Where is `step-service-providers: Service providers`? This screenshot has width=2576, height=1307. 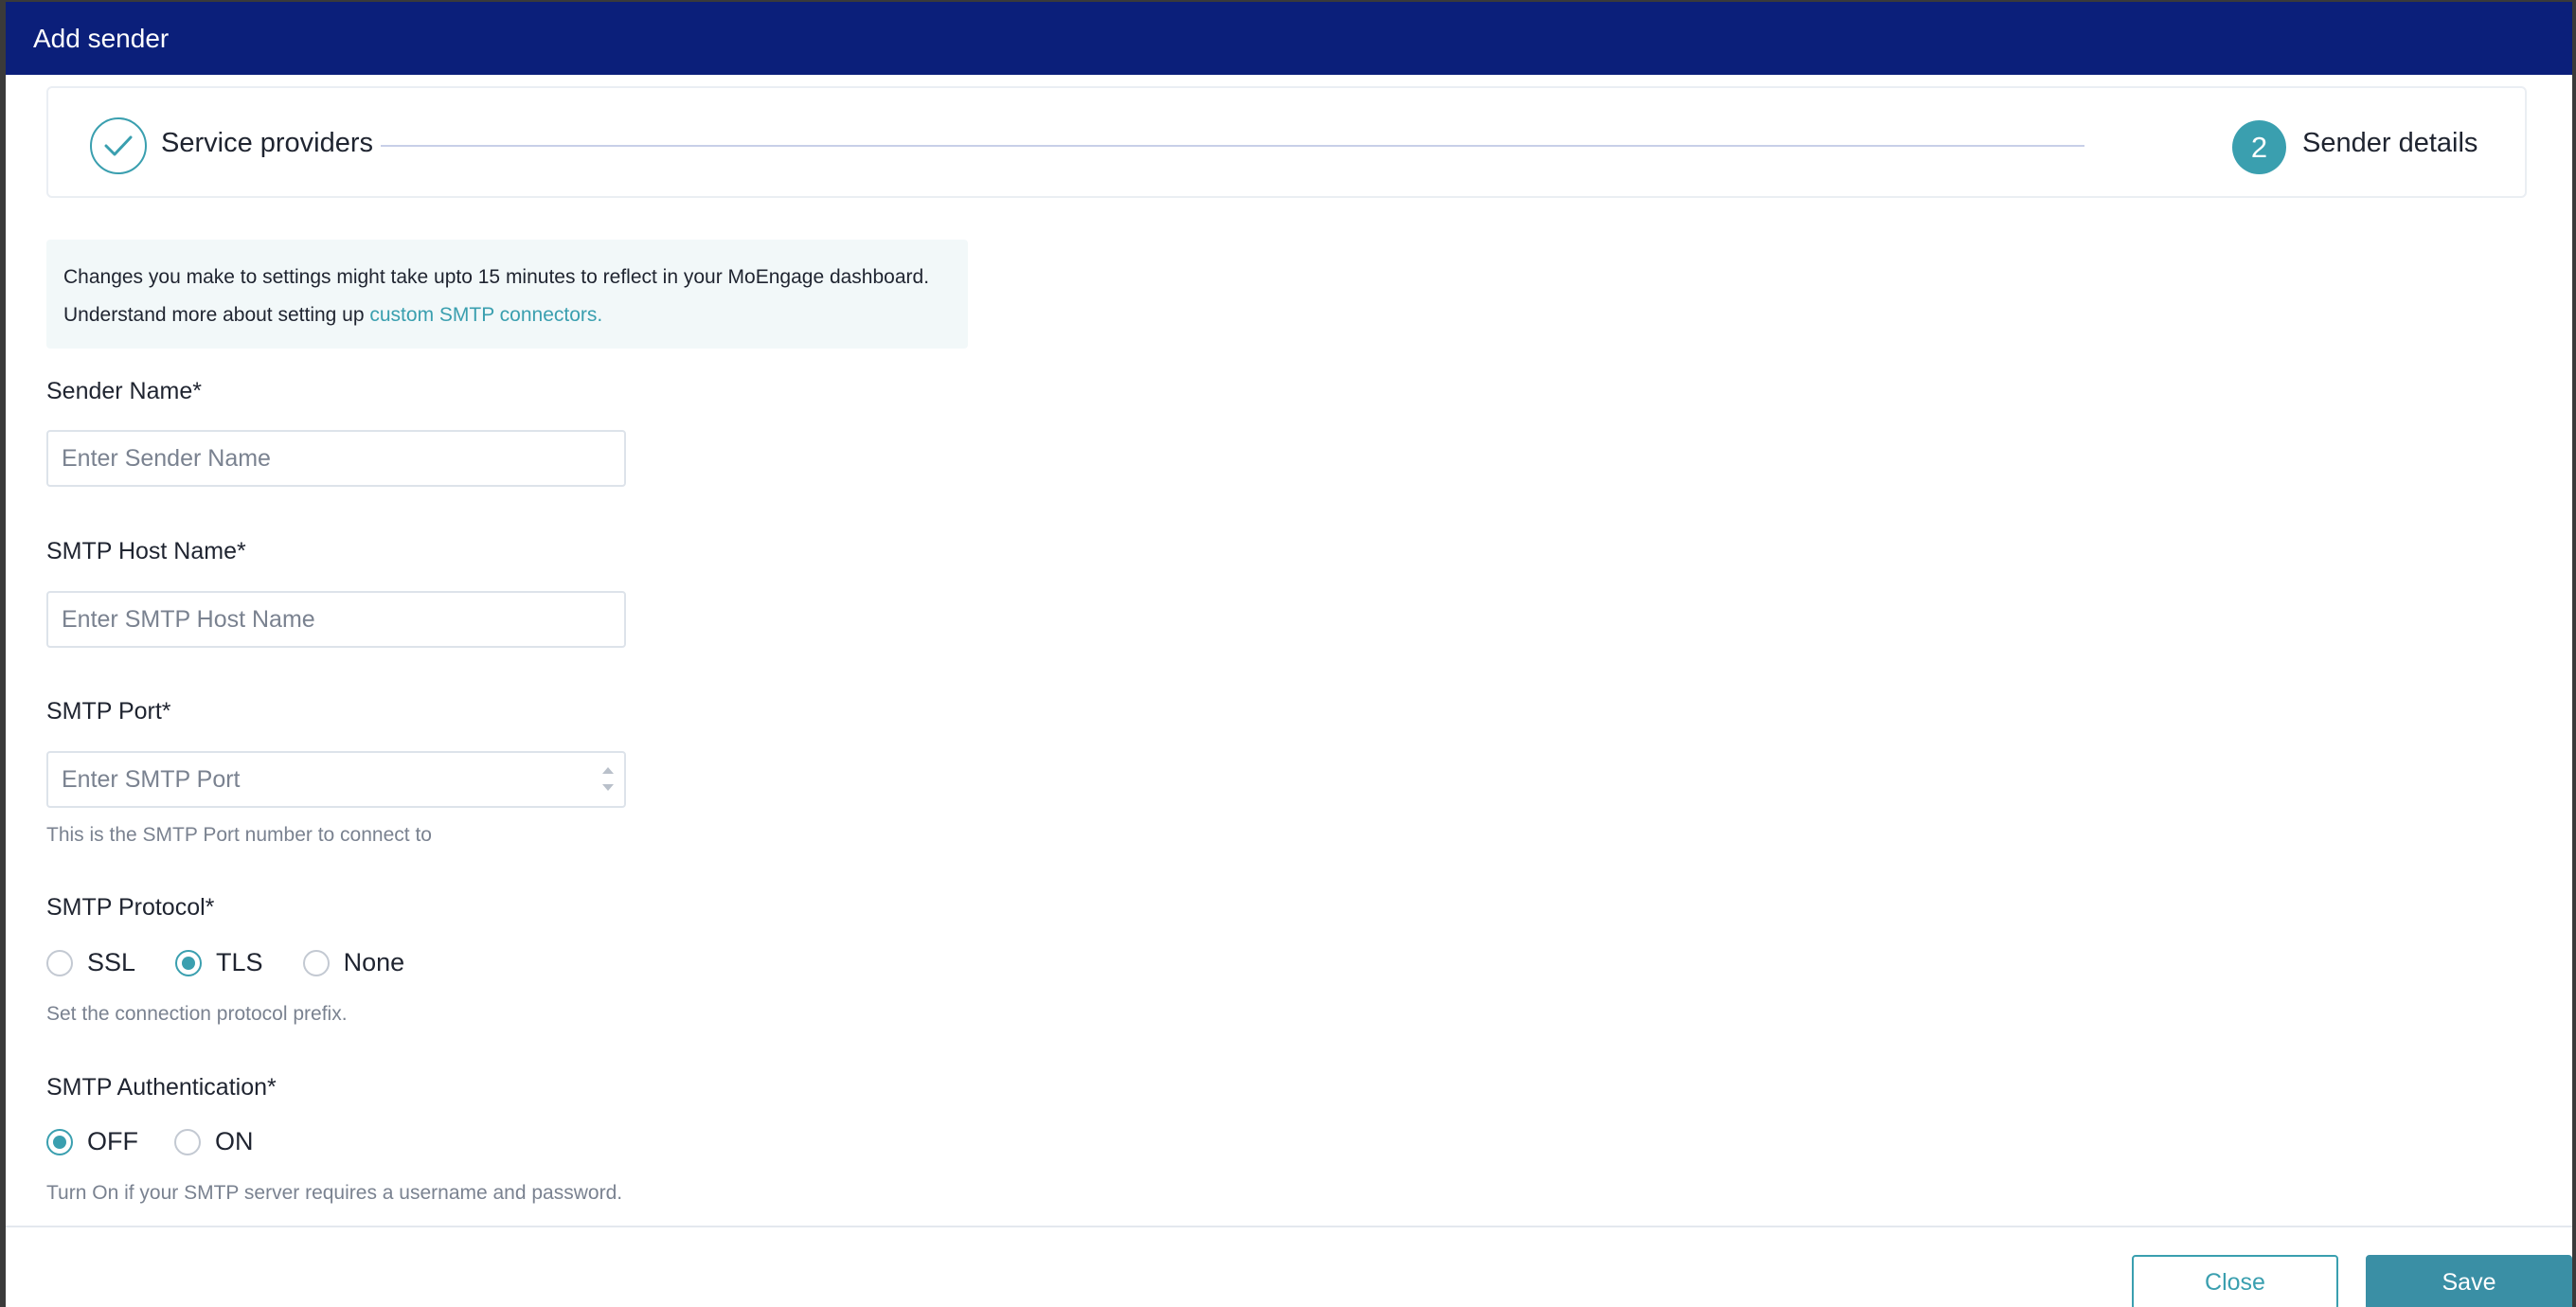 step-service-providers: Service providers is located at coordinates (267, 143).